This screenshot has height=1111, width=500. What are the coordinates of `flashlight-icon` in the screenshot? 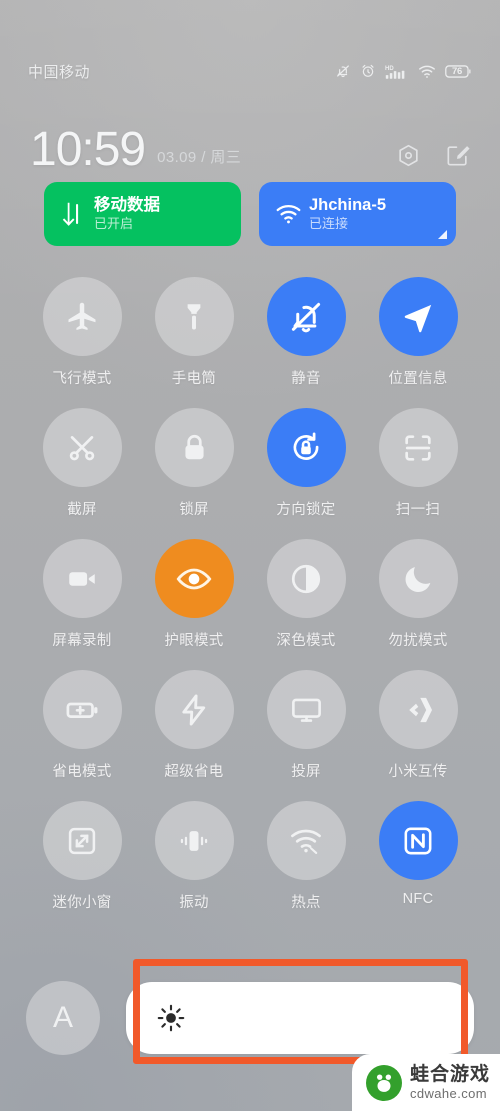 It's located at (194, 317).